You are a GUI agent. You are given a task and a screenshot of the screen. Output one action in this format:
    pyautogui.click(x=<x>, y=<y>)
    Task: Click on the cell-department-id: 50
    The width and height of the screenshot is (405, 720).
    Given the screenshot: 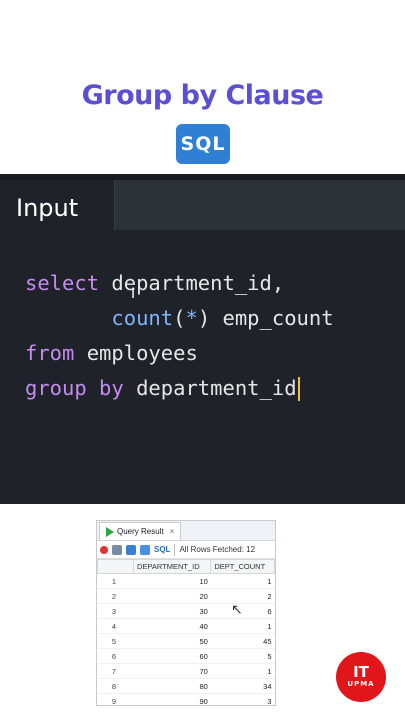 What is the action you would take?
    pyautogui.click(x=172, y=641)
    